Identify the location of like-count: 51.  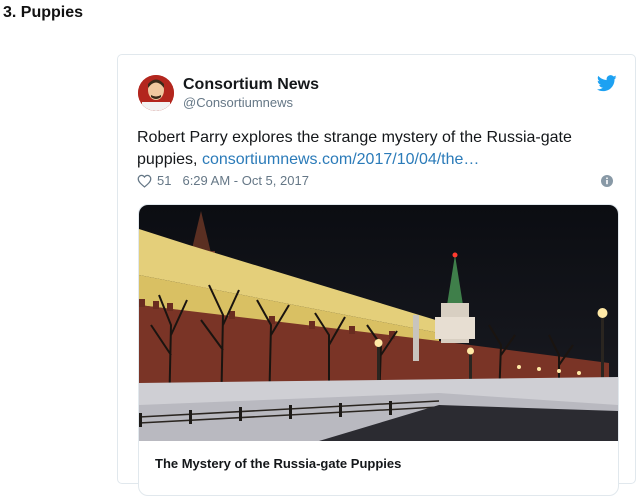
(164, 180).